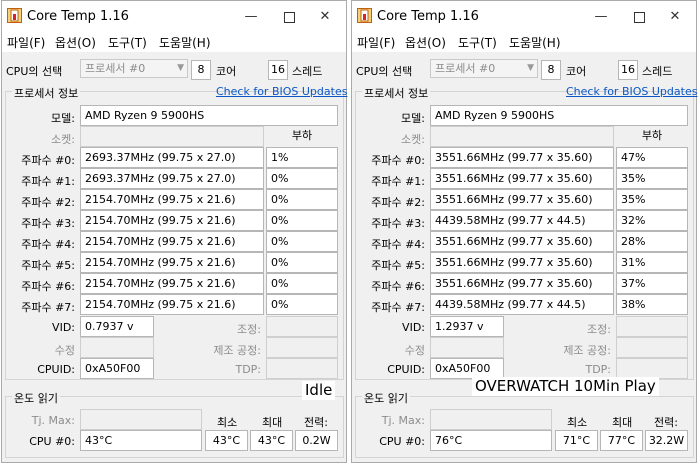 The width and height of the screenshot is (700, 465). Describe the element at coordinates (141, 419) in the screenshot. I see `tjmax-value` at that location.